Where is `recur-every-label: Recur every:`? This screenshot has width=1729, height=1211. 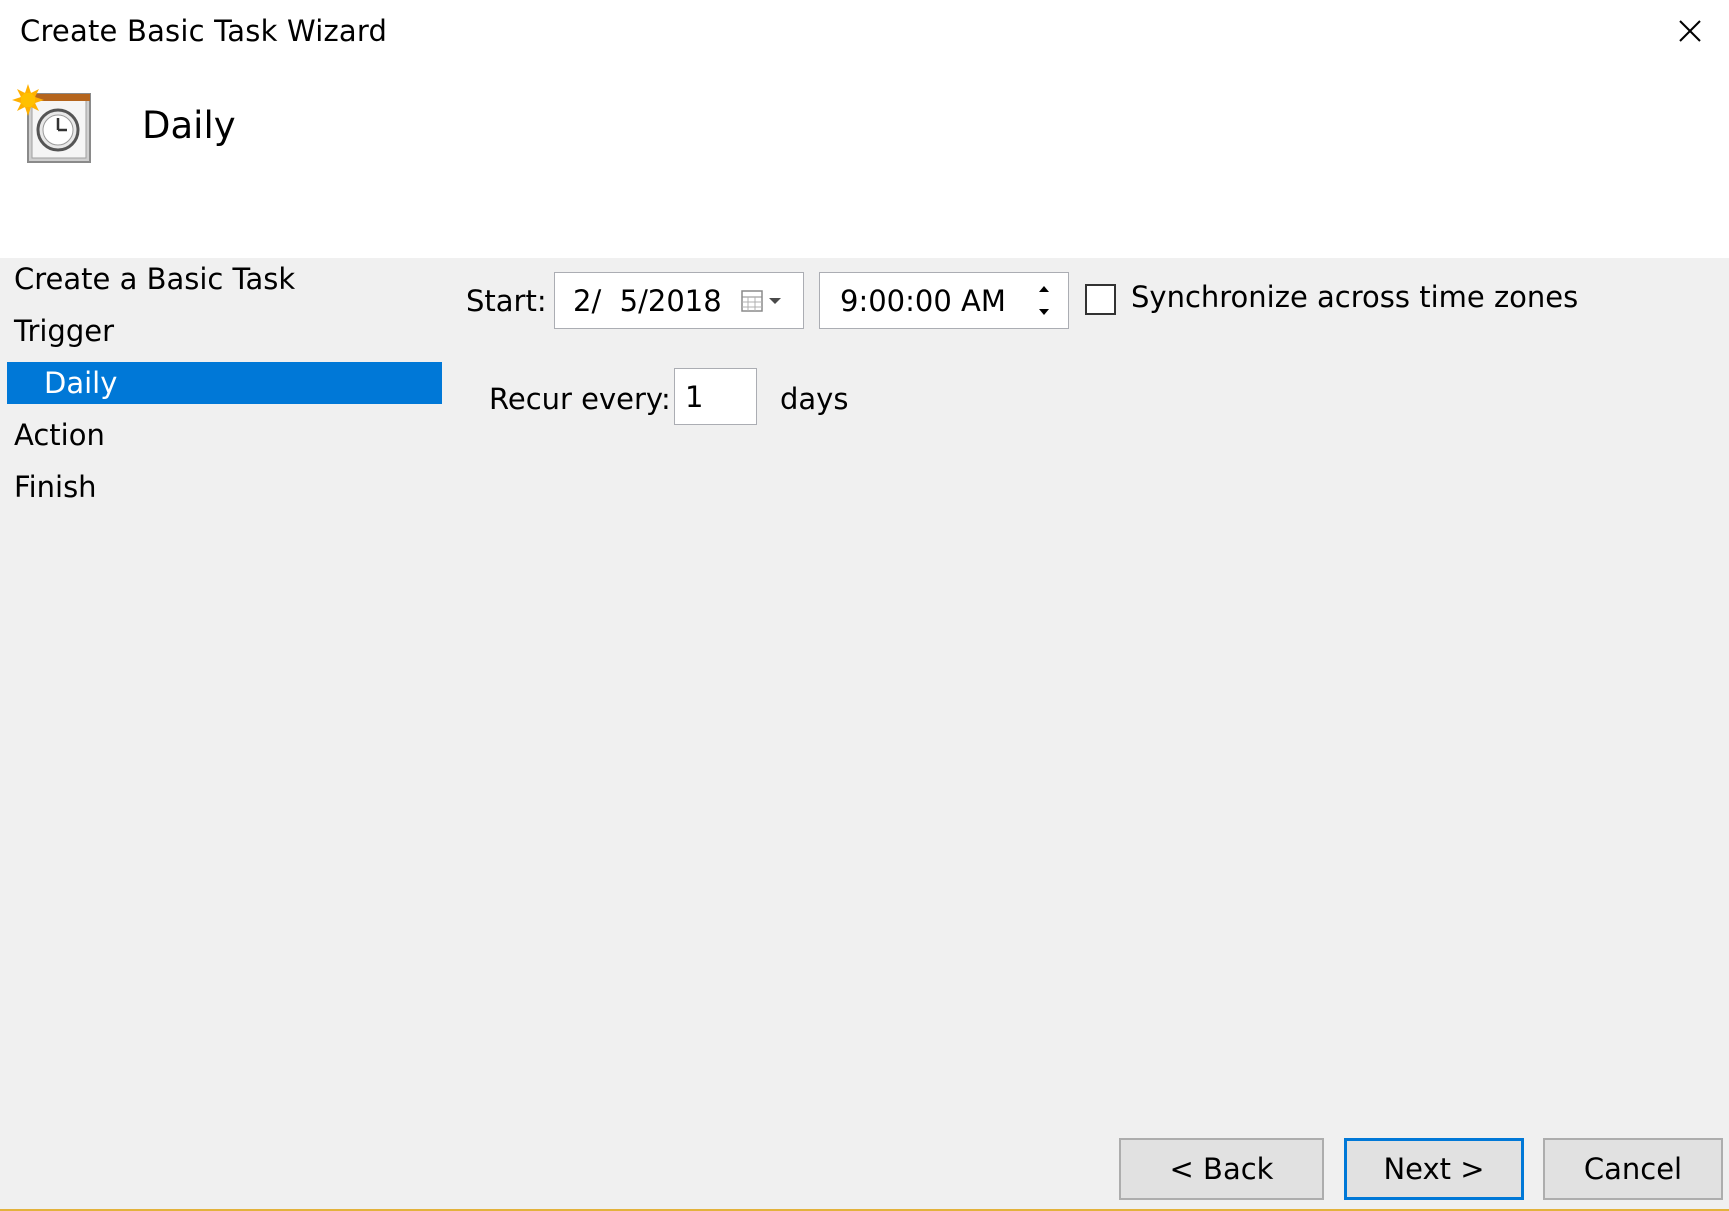 recur-every-label: Recur every: is located at coordinates (580, 399).